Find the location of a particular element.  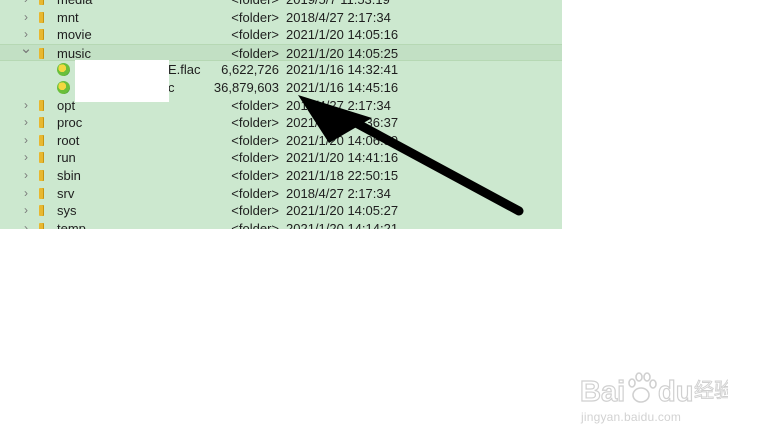

folder-row-sbin: › sbin <folder> 2021/1/18 22:50:15 is located at coordinates (281, 176).